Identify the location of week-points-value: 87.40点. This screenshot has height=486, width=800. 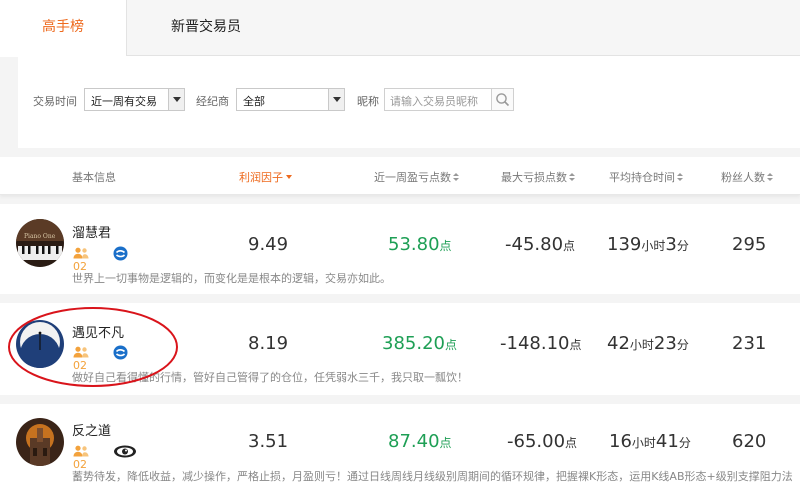
(420, 441).